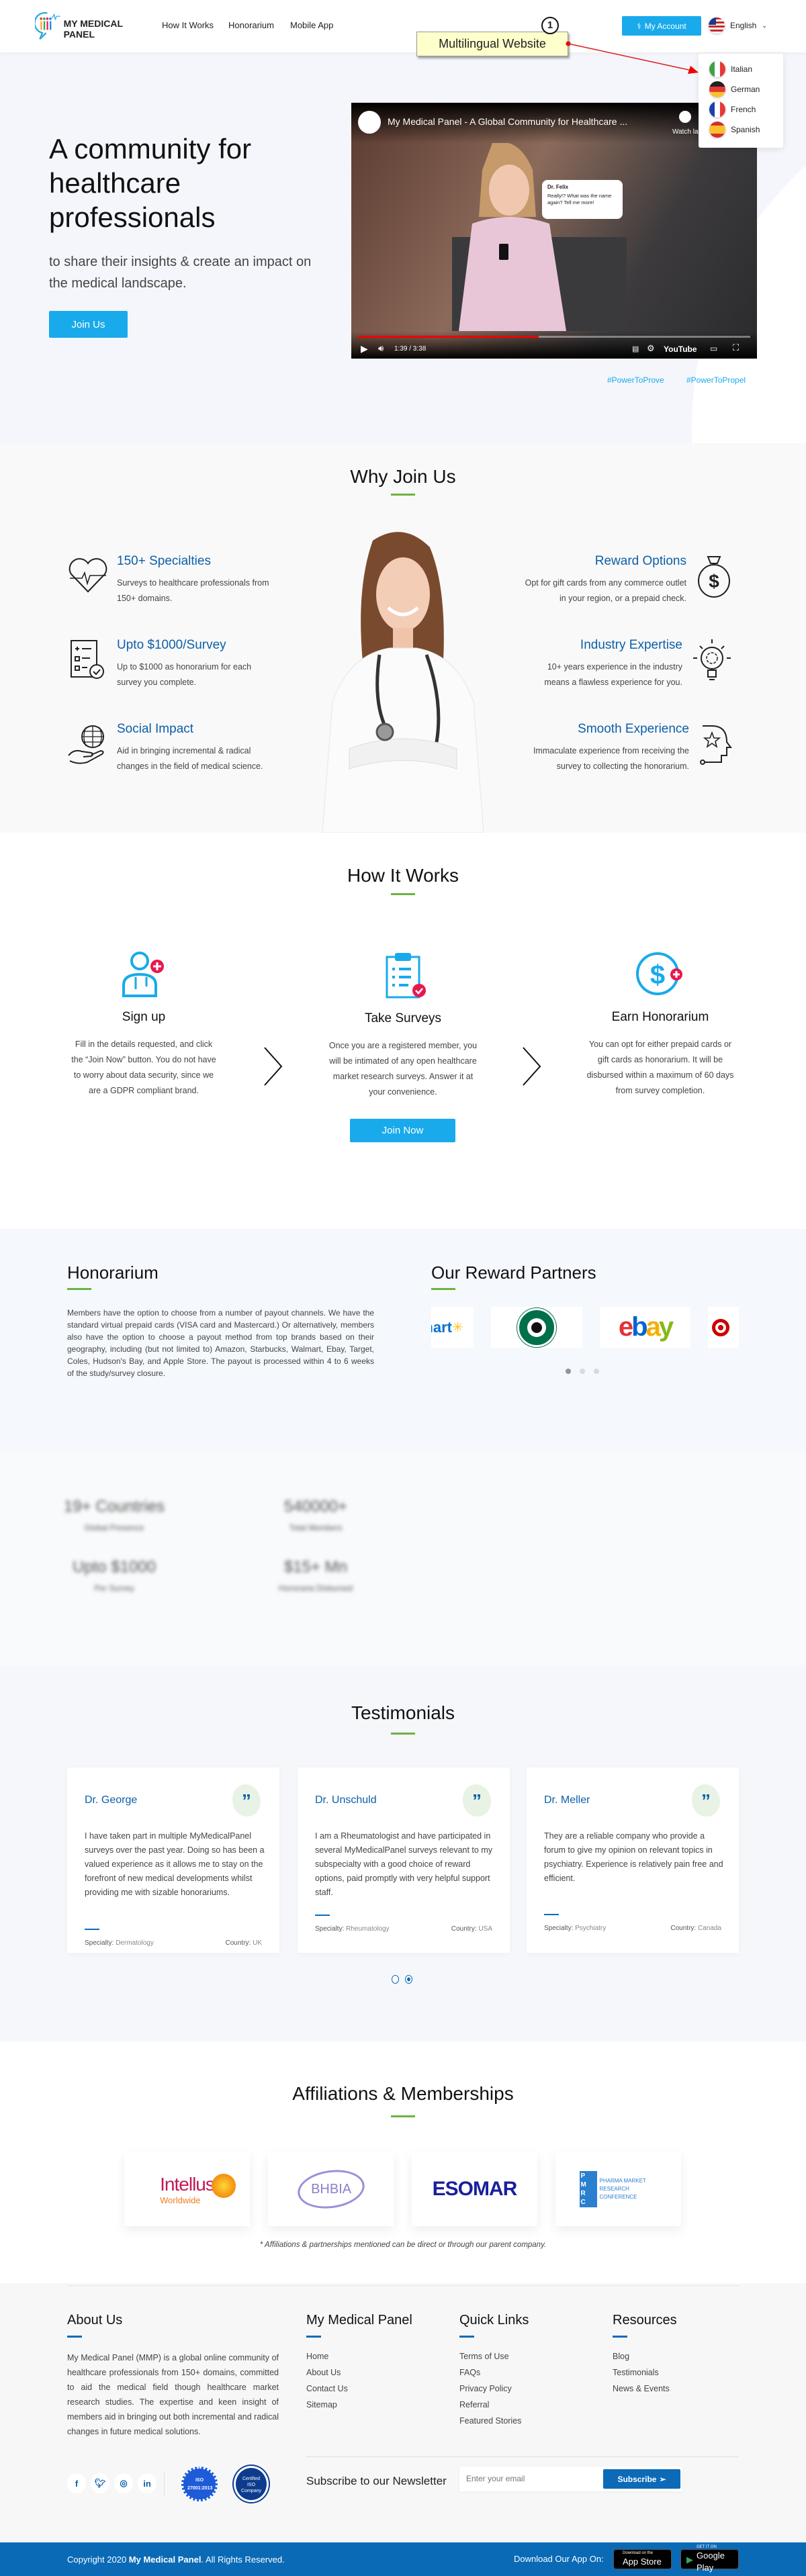 This screenshot has width=806, height=2576. What do you see at coordinates (741, 109) in the screenshot?
I see `language-option-french: French` at bounding box center [741, 109].